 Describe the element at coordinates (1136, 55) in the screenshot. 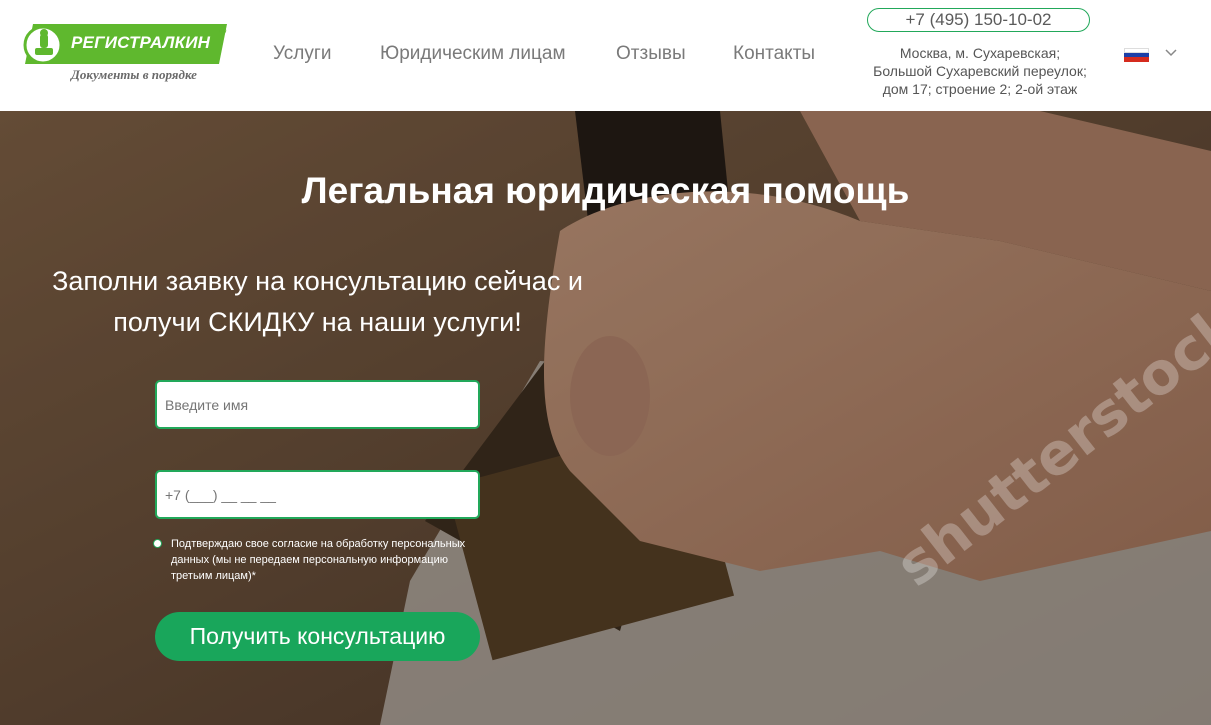

I see `russia-flag-icon` at that location.